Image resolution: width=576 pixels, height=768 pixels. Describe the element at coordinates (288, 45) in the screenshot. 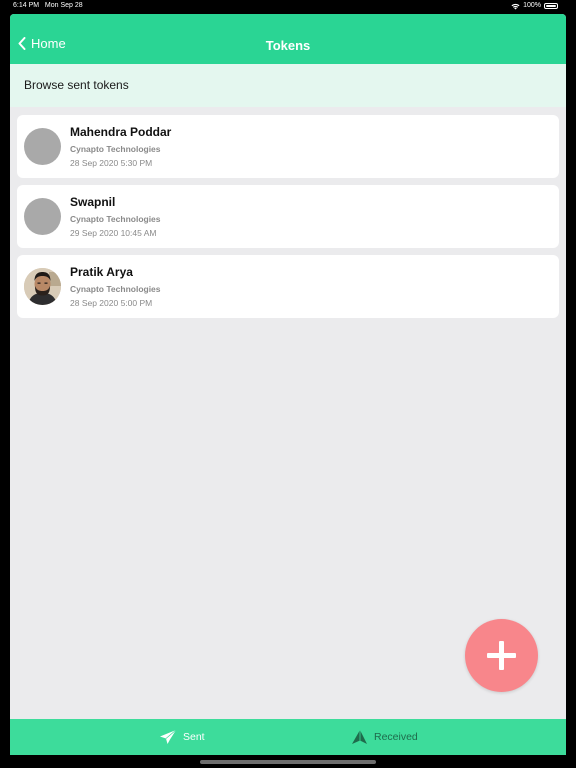

I see `page-title: Tokens` at that location.